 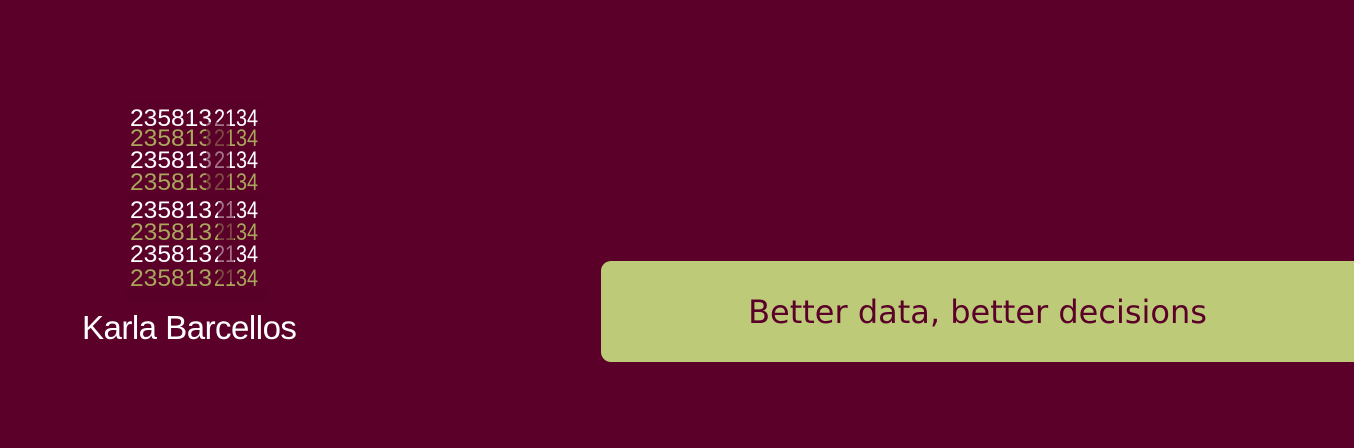 What do you see at coordinates (189, 327) in the screenshot?
I see `brand-name: Karla Barcellos` at bounding box center [189, 327].